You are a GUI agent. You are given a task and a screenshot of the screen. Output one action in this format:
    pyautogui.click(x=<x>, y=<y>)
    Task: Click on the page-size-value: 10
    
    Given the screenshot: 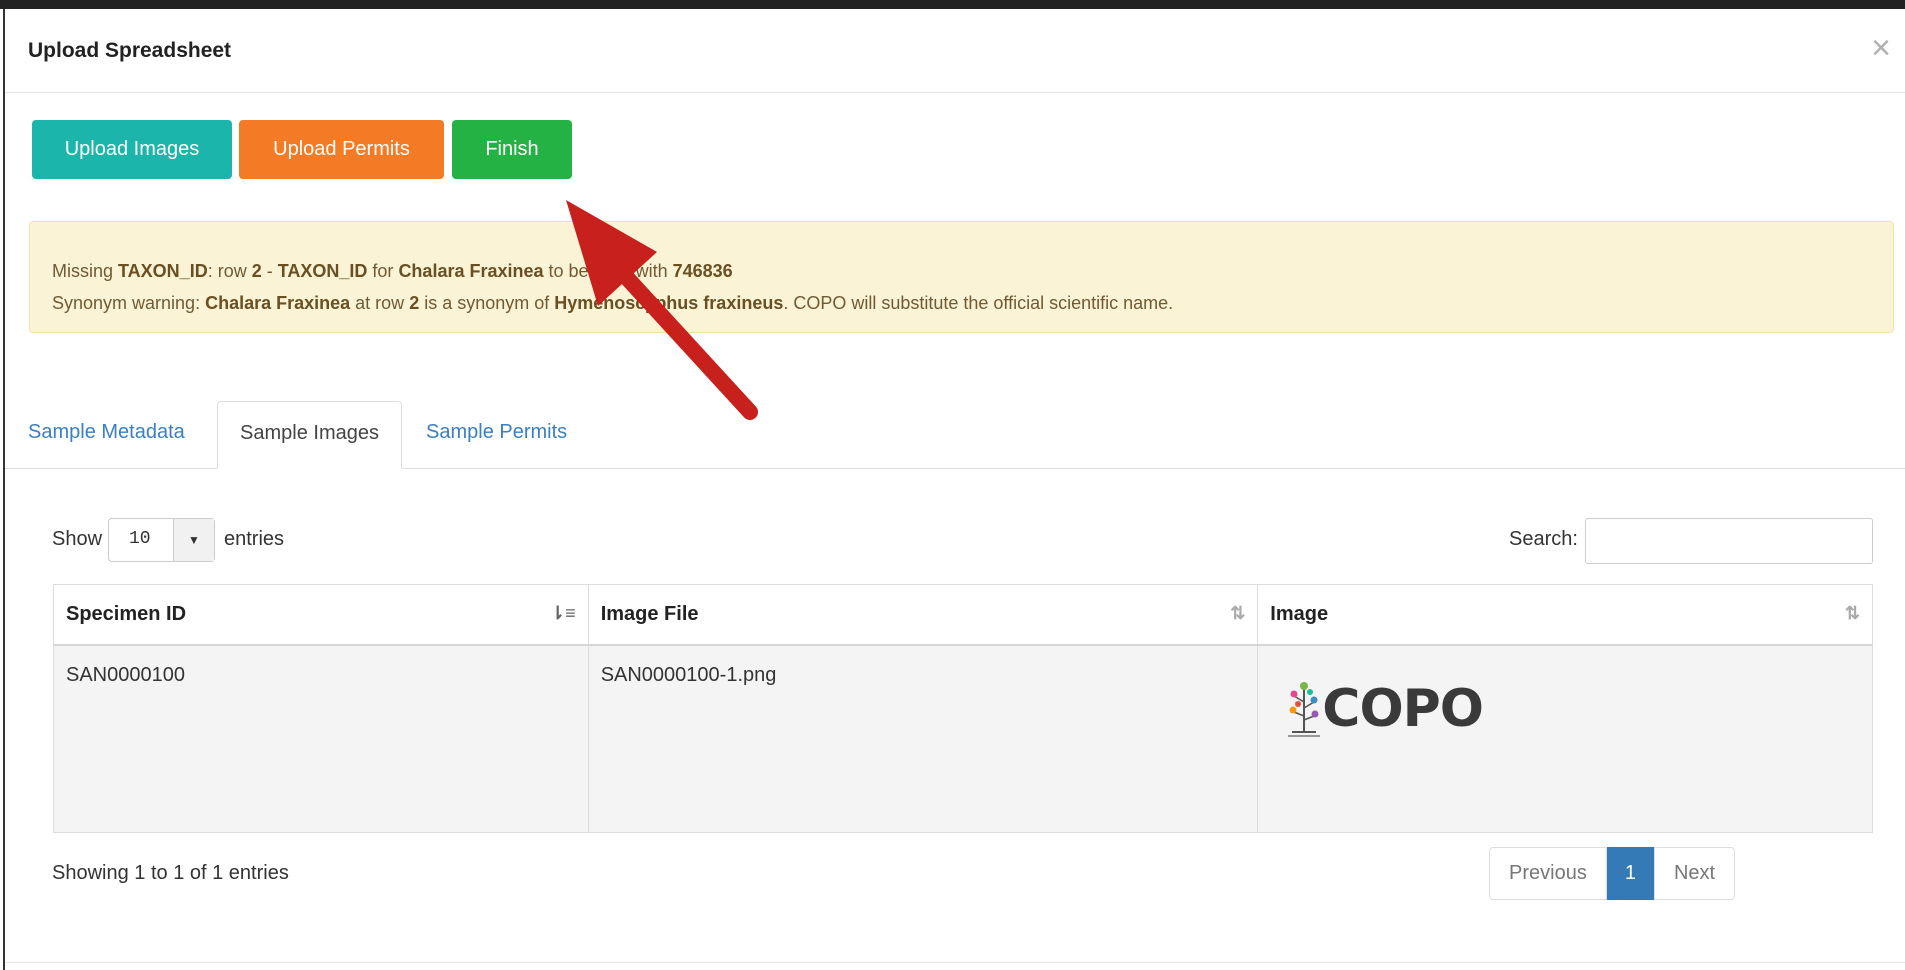 What is the action you would take?
    pyautogui.click(x=140, y=539)
    